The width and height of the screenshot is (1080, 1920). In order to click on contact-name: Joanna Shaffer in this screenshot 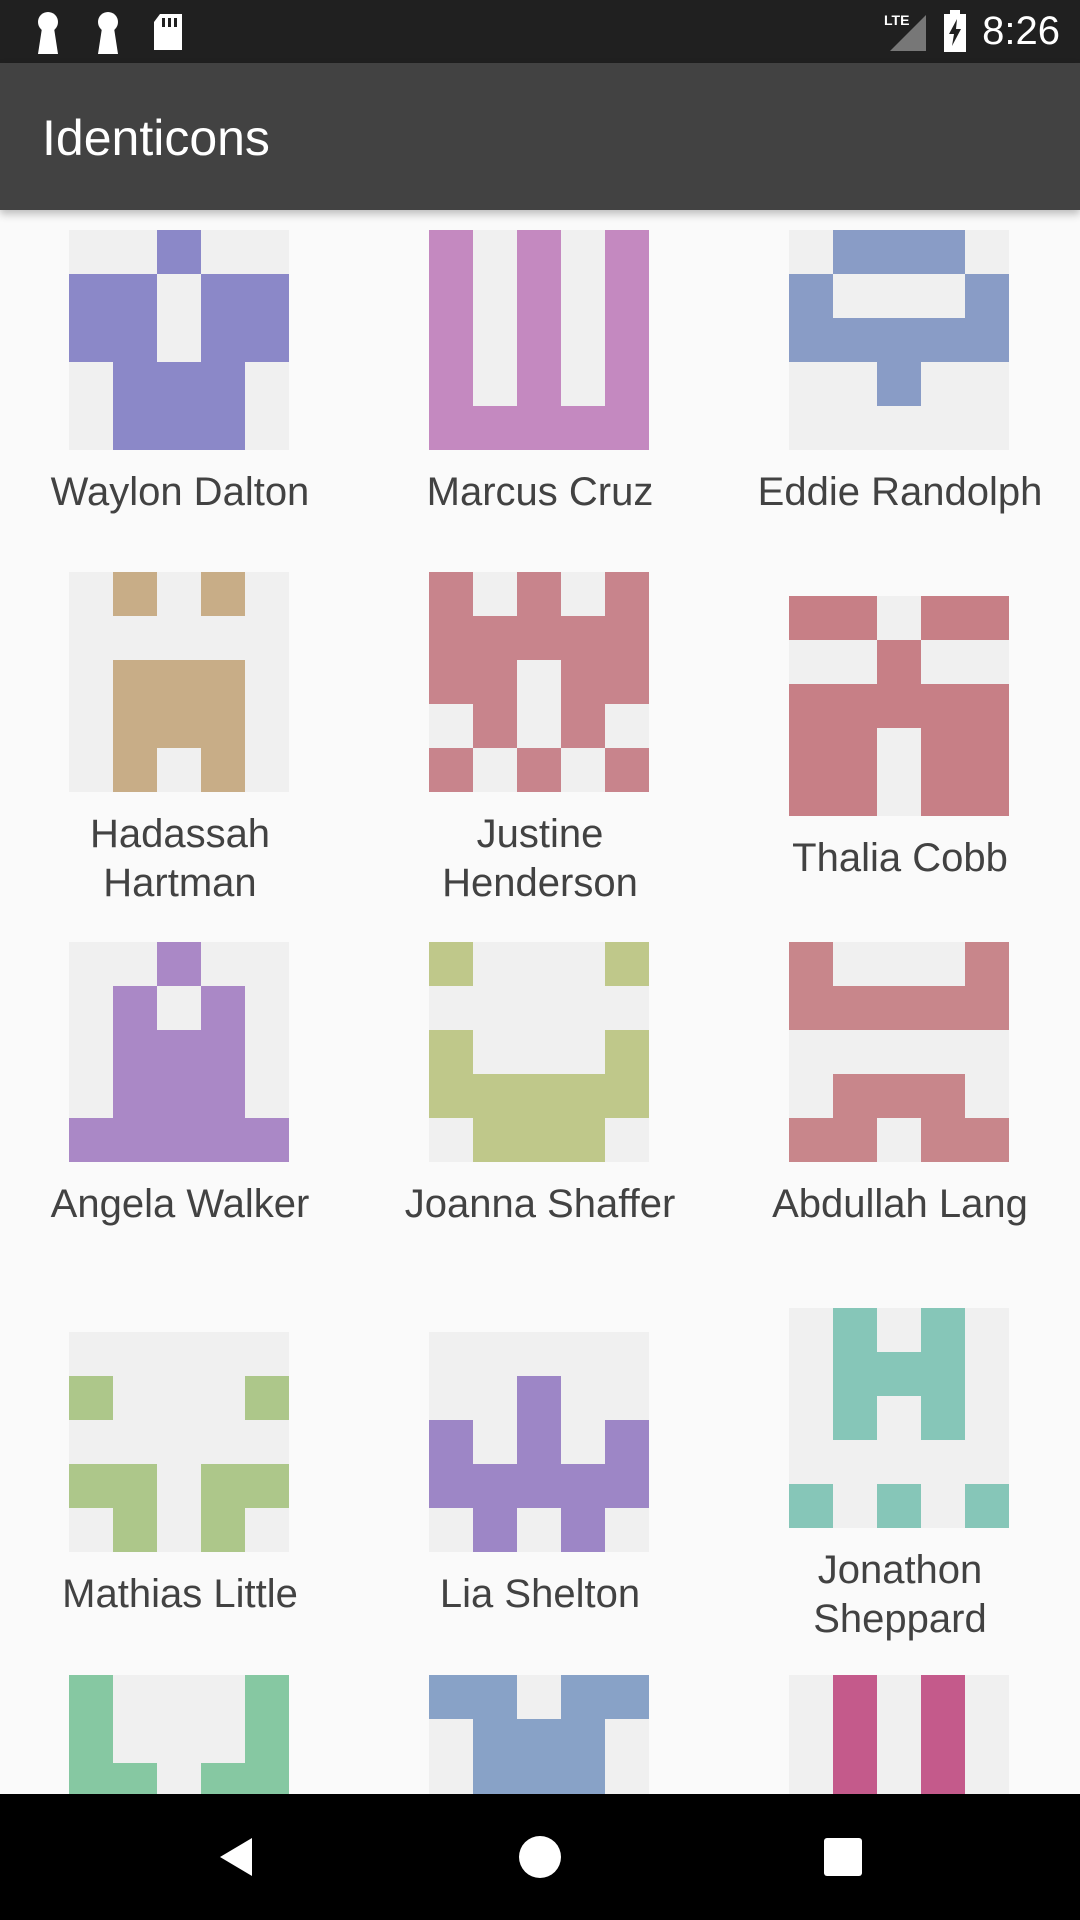, I will do `click(540, 1204)`.